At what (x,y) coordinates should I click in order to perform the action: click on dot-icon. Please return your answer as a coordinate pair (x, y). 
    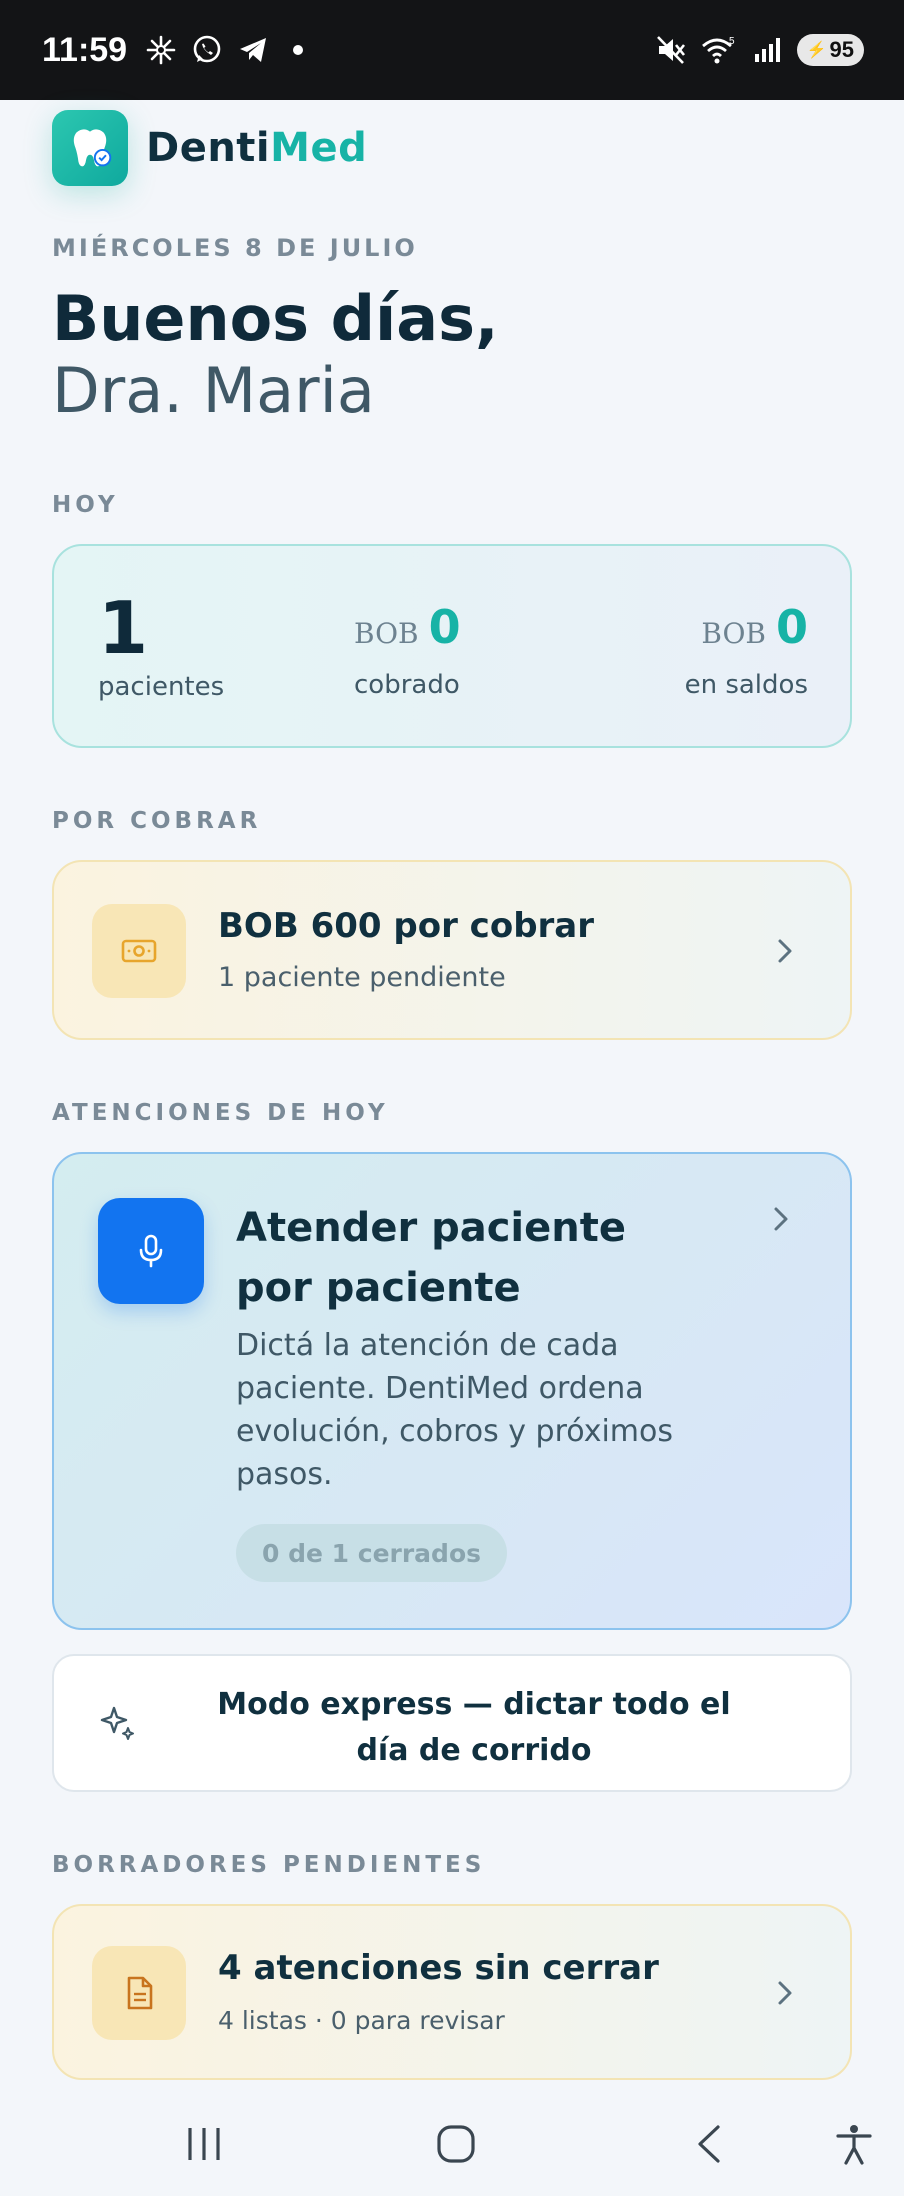
    Looking at the image, I should click on (298, 50).